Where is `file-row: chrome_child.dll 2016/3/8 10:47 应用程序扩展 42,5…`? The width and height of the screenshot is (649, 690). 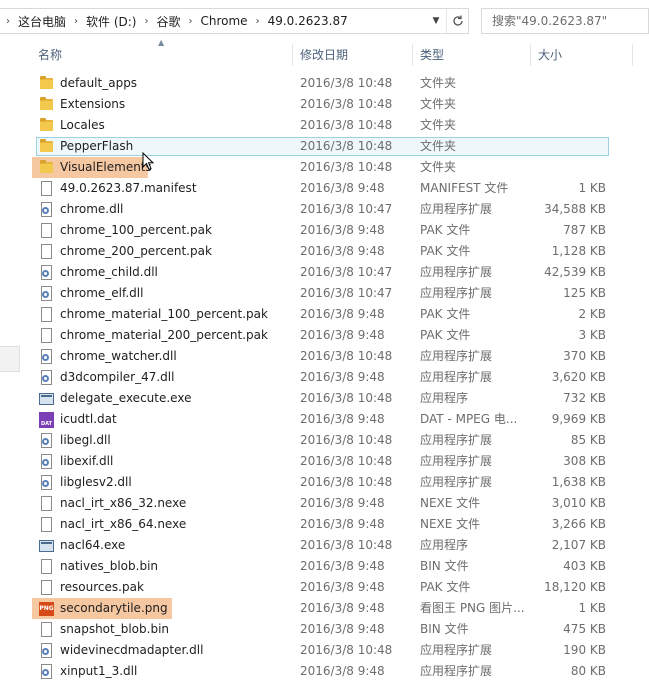
file-row: chrome_child.dll 2016/3/8 10:47 应用程序扩展 42,5… is located at coordinates (324, 272).